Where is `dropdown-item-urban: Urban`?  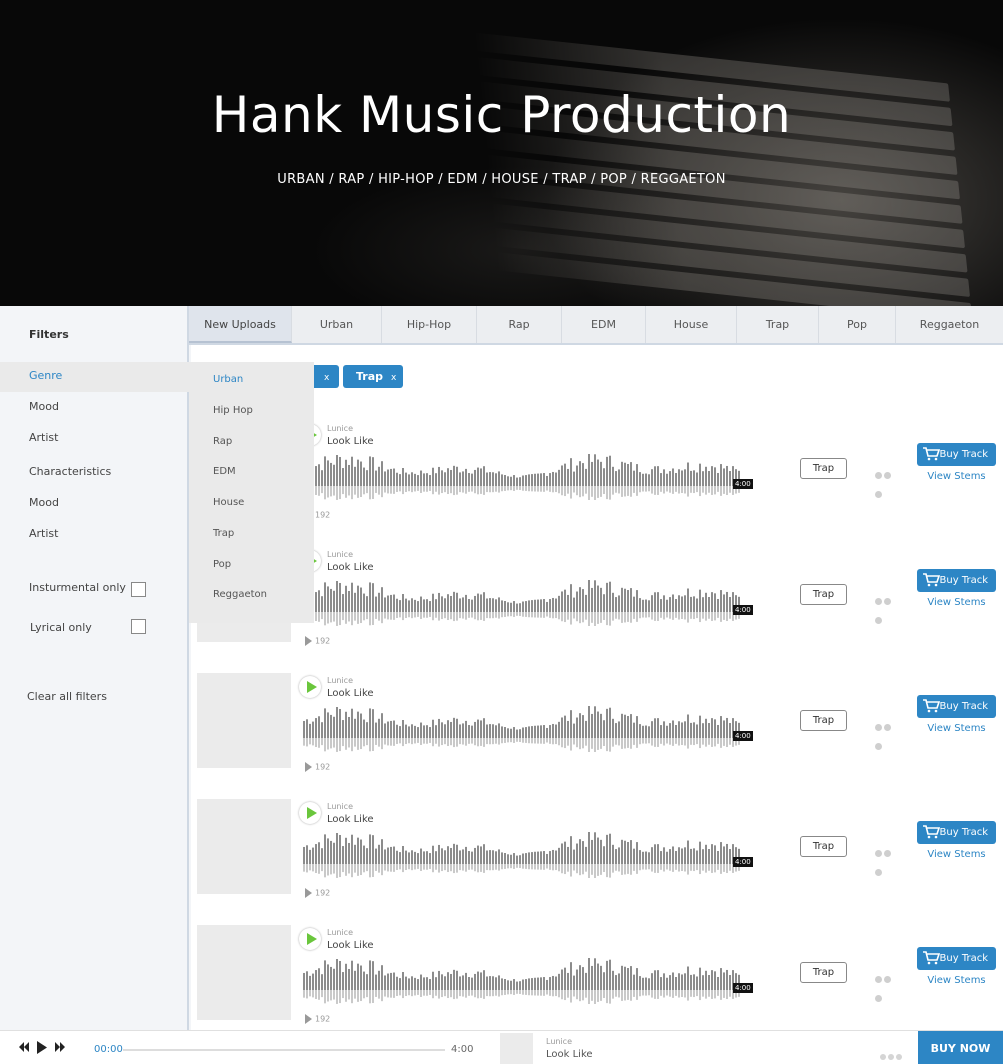
dropdown-item-urban: Urban is located at coordinates (228, 379).